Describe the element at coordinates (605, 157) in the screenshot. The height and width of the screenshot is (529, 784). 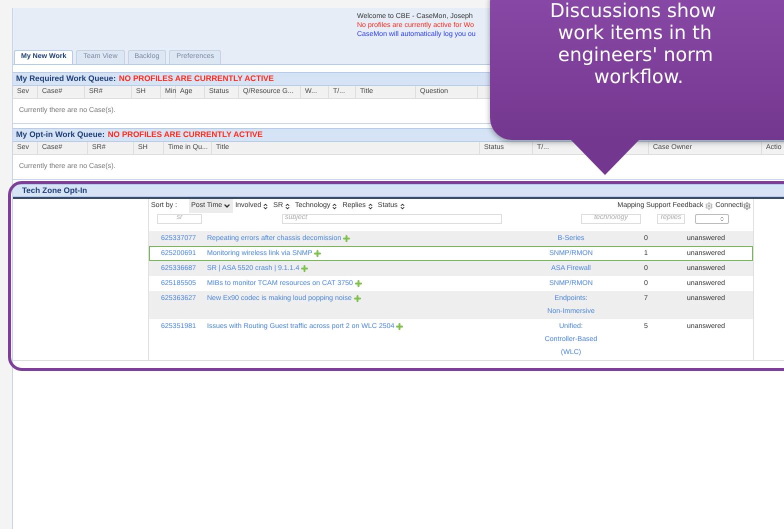
I see `callout-pointer` at that location.